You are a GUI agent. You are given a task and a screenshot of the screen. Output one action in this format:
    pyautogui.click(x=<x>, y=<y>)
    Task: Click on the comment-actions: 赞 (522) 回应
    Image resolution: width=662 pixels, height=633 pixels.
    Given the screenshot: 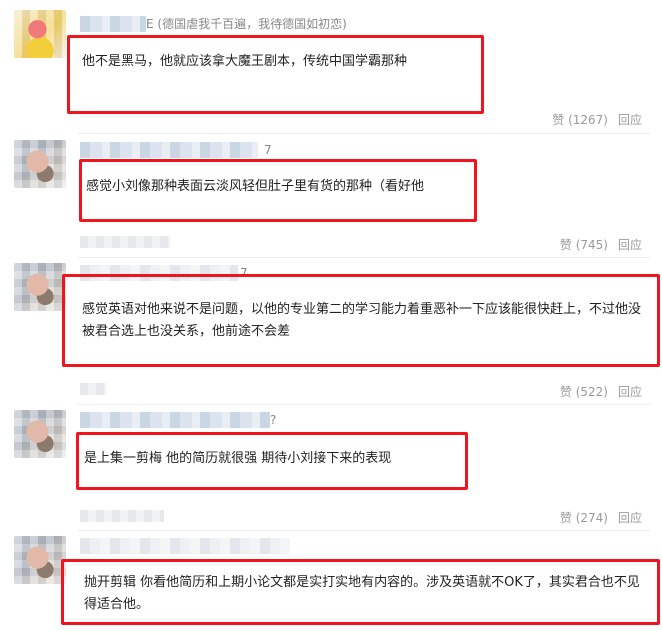 What is the action you would take?
    pyautogui.click(x=601, y=392)
    